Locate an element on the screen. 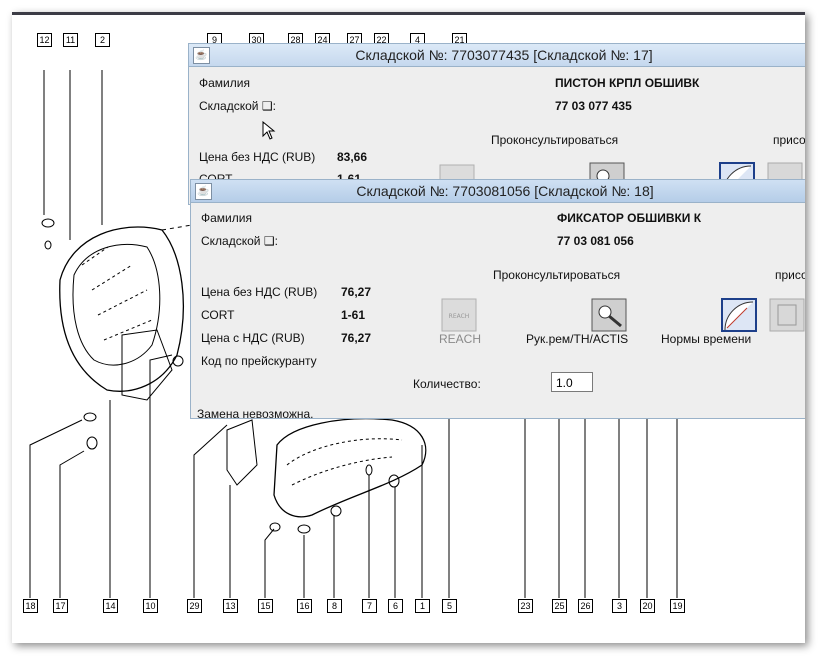 The width and height of the screenshot is (825, 660). callout-5: 5 is located at coordinates (449, 606).